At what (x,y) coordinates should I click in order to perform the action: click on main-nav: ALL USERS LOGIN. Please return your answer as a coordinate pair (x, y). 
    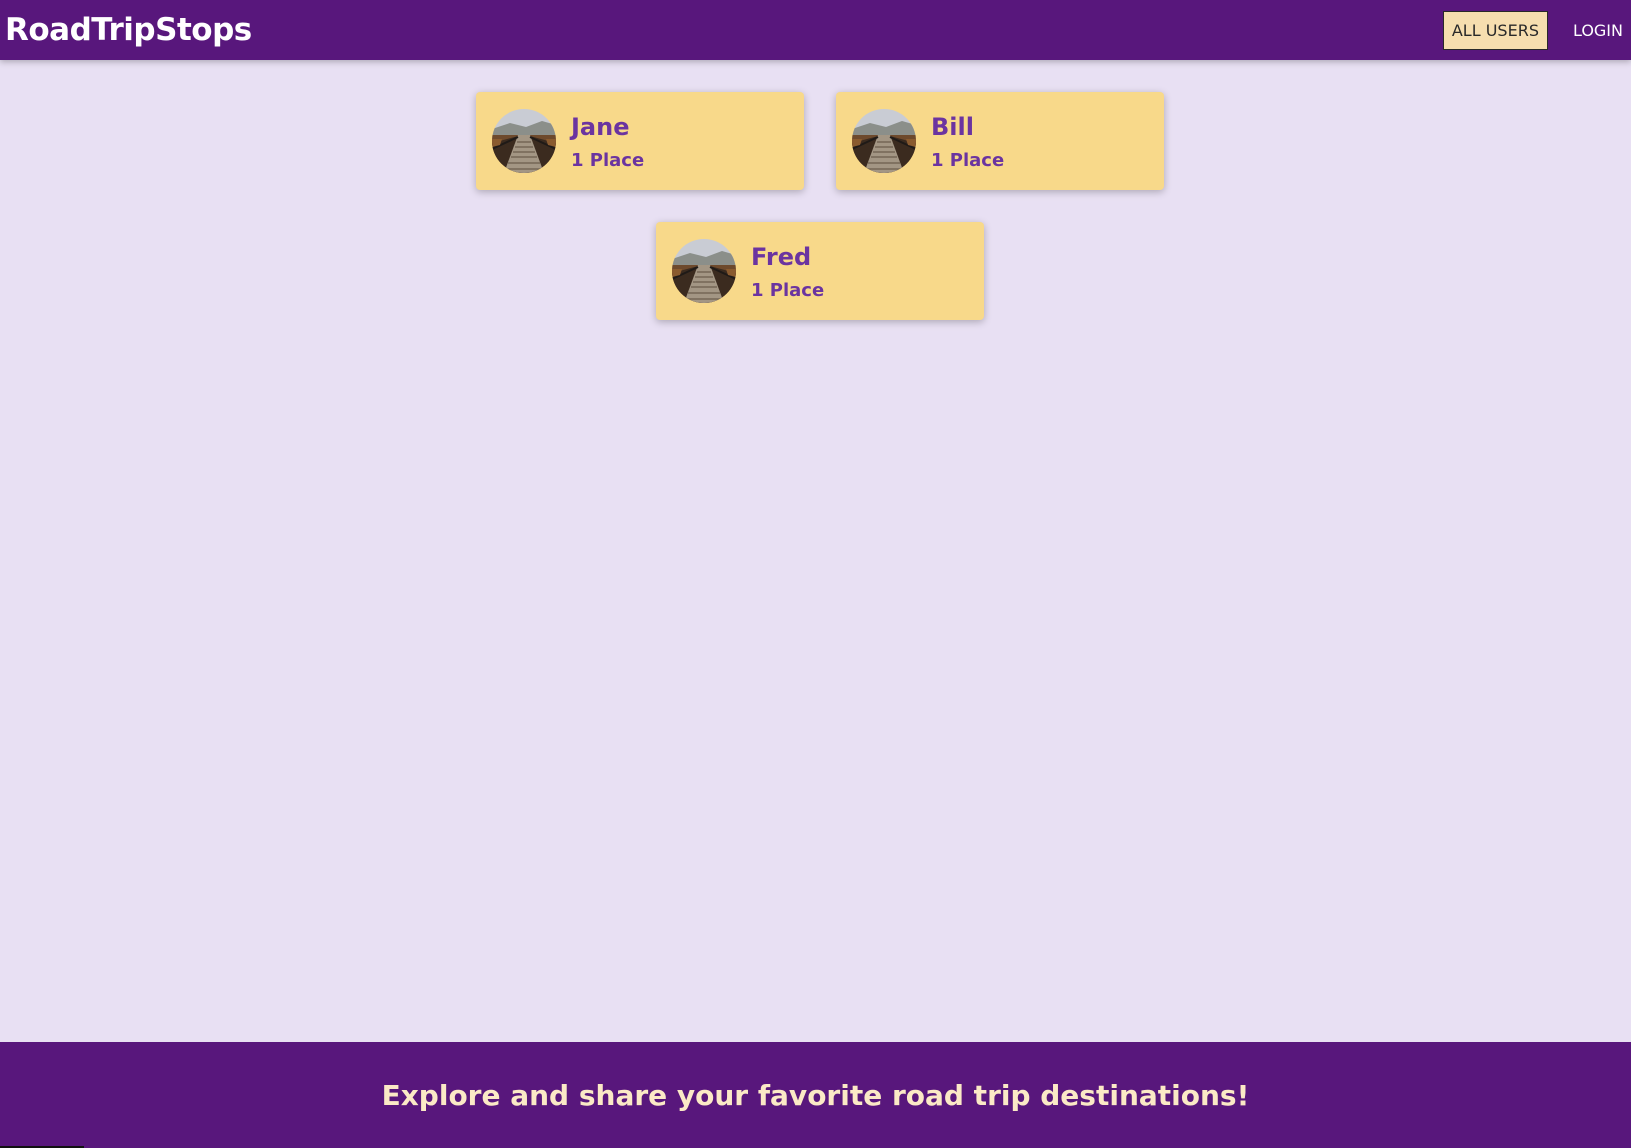
    Looking at the image, I should click on (1532, 30).